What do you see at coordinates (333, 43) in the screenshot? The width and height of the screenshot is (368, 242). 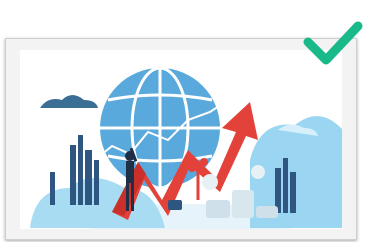 I see `checkmark-icon` at bounding box center [333, 43].